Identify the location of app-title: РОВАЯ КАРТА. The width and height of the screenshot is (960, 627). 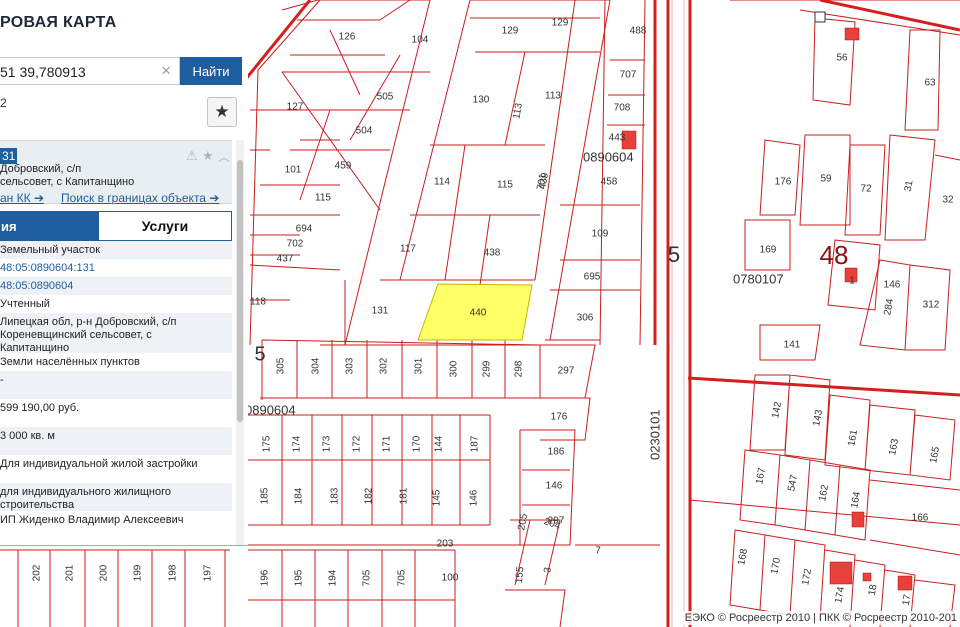
(58, 22).